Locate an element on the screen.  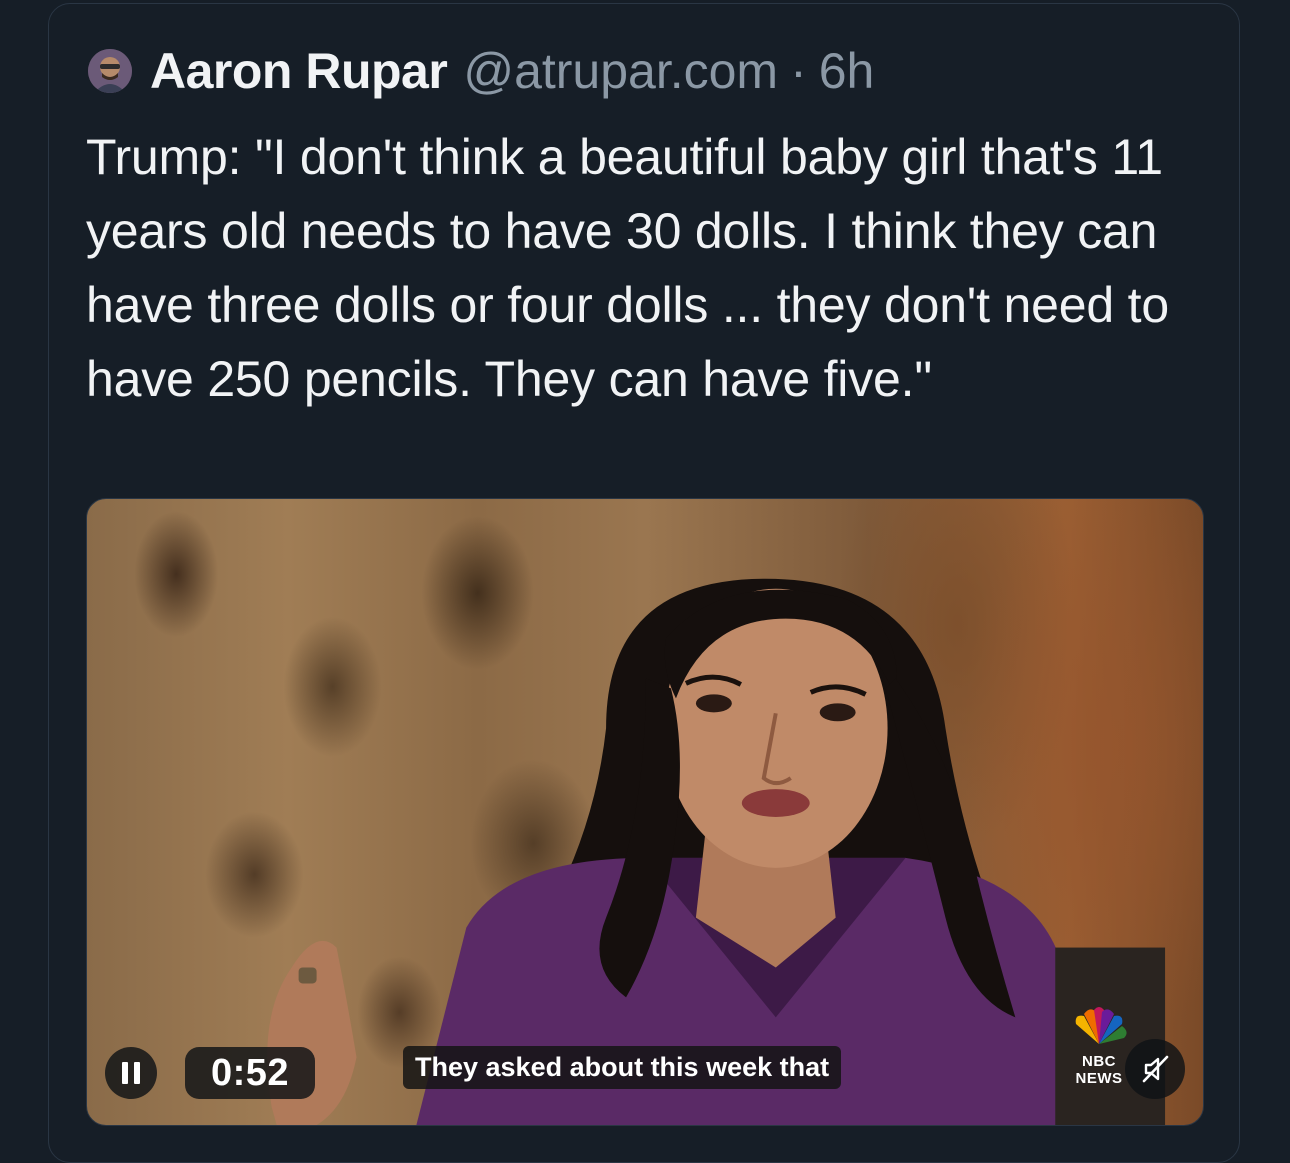
video-caption: They asked about this week that is located at coordinates (622, 1067).